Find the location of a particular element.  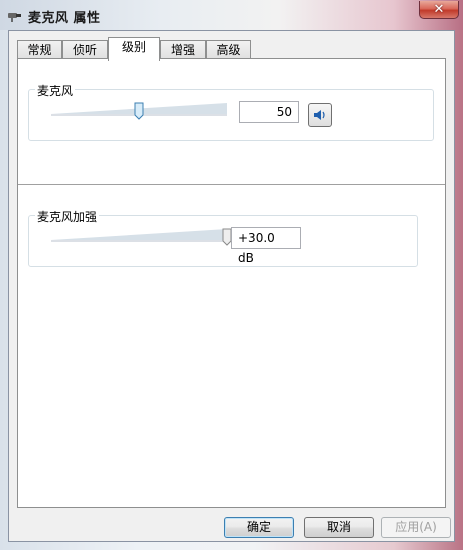

tab-enhancements: 增强 is located at coordinates (183, 49).